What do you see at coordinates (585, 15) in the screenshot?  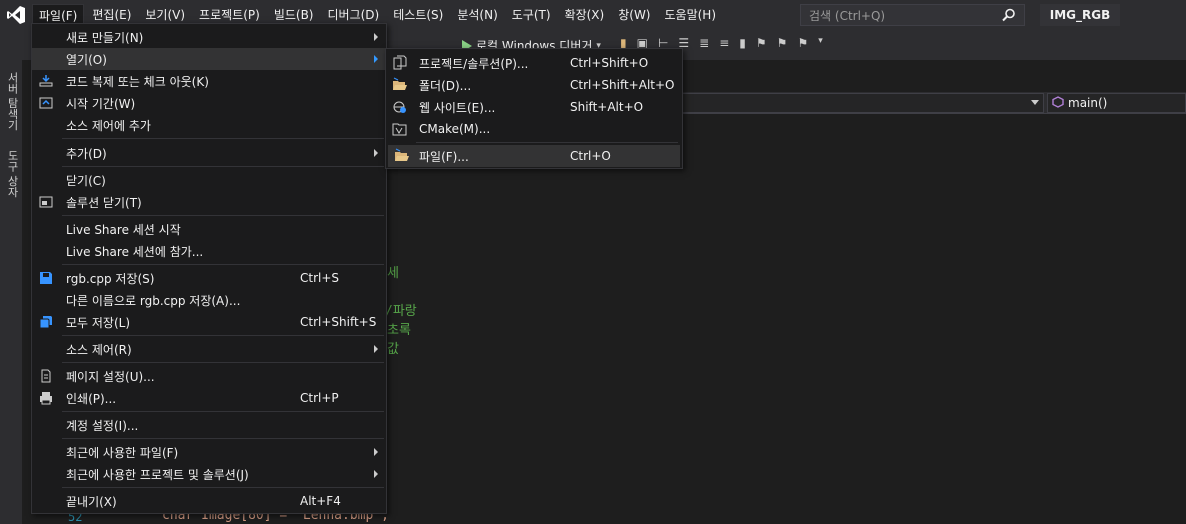 I see `menu-extensions: 확장(X)` at bounding box center [585, 15].